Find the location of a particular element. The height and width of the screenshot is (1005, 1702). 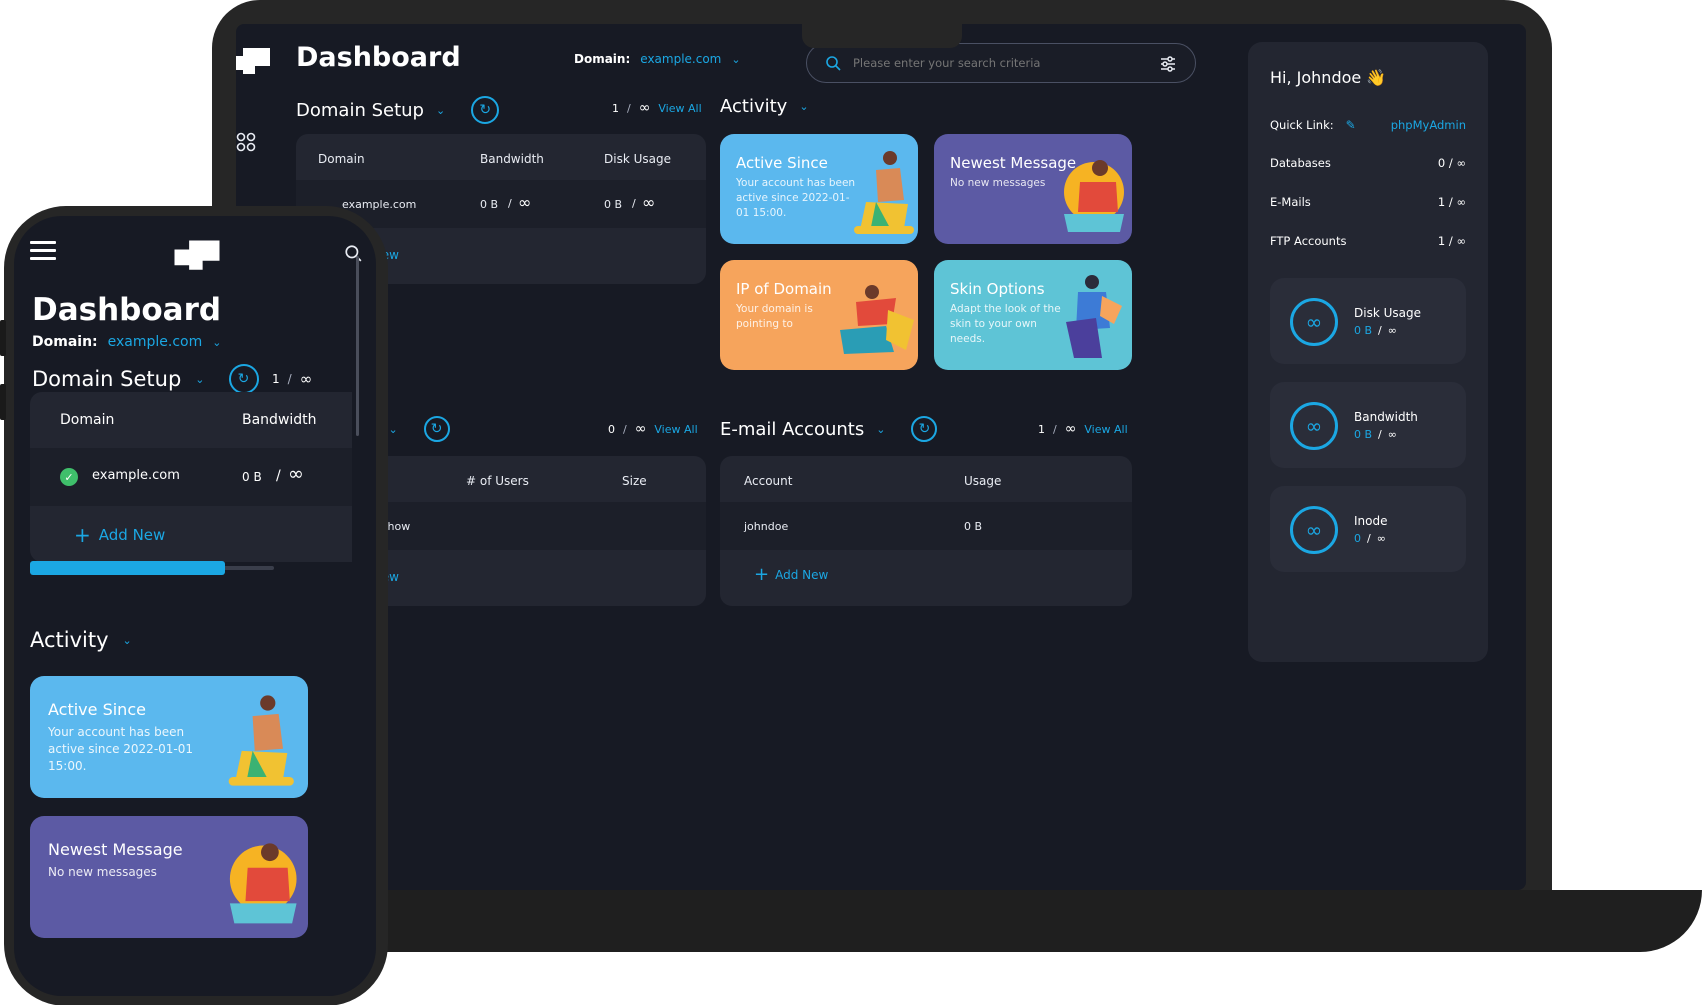

check-icon: ✓ is located at coordinates (69, 477).